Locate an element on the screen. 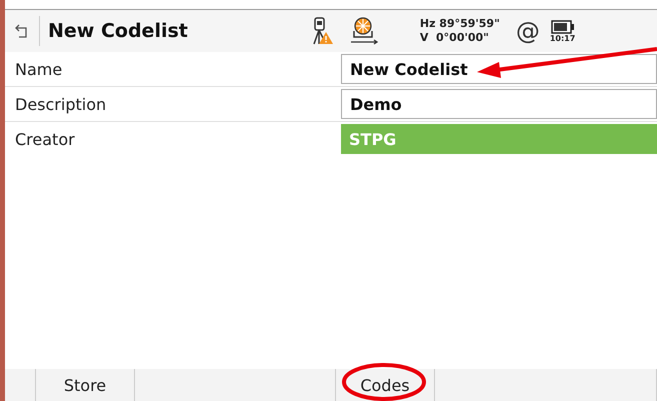 The height and width of the screenshot is (401, 657). battery-icon is located at coordinates (562, 27).